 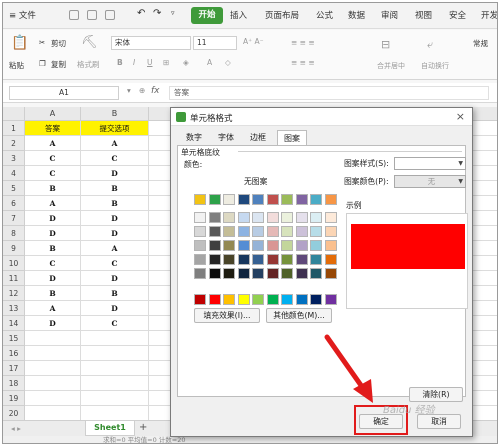 I want to click on tab-developer: 开发, so click(x=489, y=15).